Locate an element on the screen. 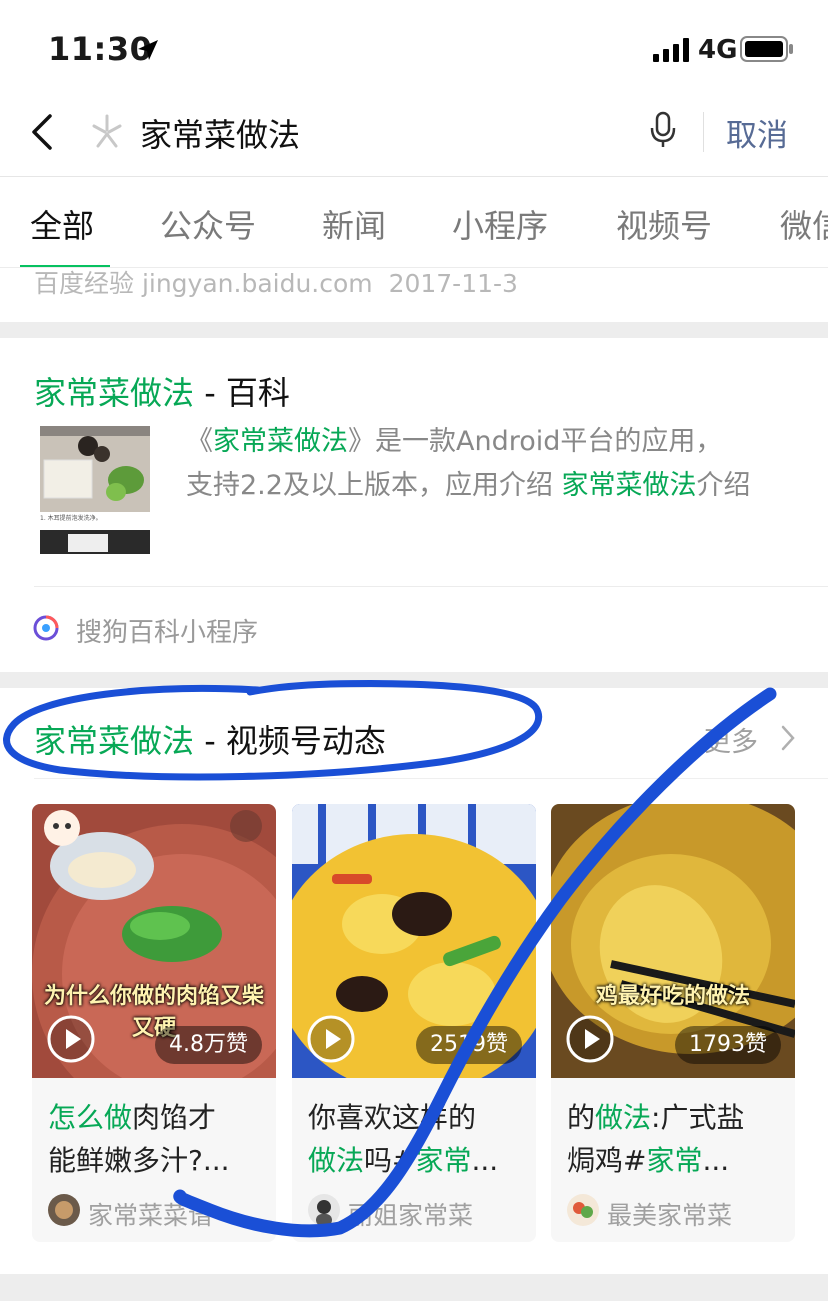 This screenshot has width=828, height=1301. more-link: 更多 is located at coordinates (731, 739).